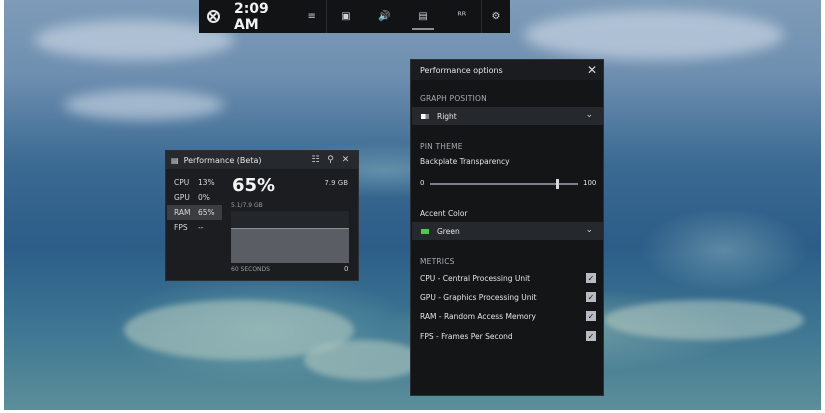 This screenshot has width=825, height=413. I want to click on metric-name: CPU, so click(182, 182).